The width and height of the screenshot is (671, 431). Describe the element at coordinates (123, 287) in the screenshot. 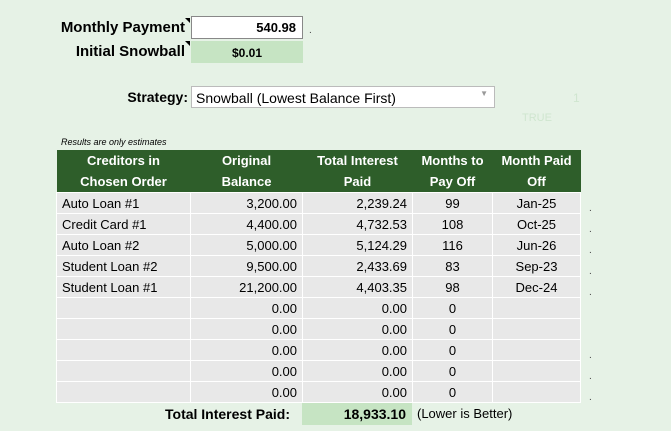

I see `cell-creditor: Student Loan #1` at that location.